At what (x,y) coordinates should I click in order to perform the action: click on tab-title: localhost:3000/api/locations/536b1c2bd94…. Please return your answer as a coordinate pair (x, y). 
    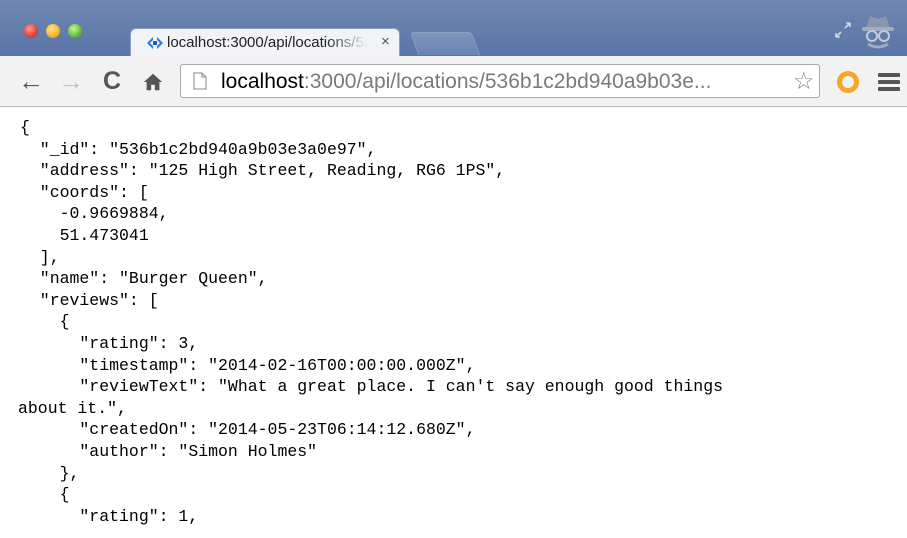
    Looking at the image, I should click on (267, 42).